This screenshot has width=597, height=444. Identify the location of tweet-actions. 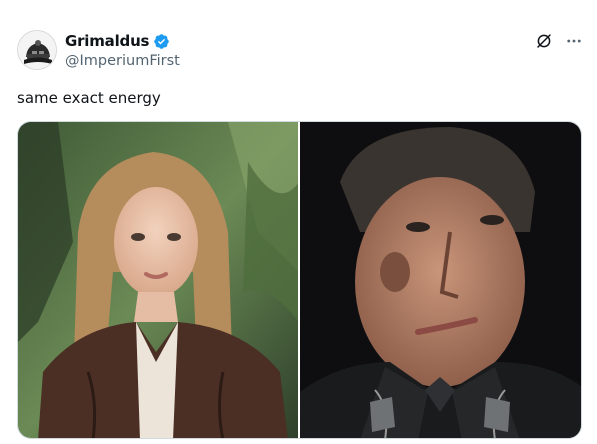
(559, 41).